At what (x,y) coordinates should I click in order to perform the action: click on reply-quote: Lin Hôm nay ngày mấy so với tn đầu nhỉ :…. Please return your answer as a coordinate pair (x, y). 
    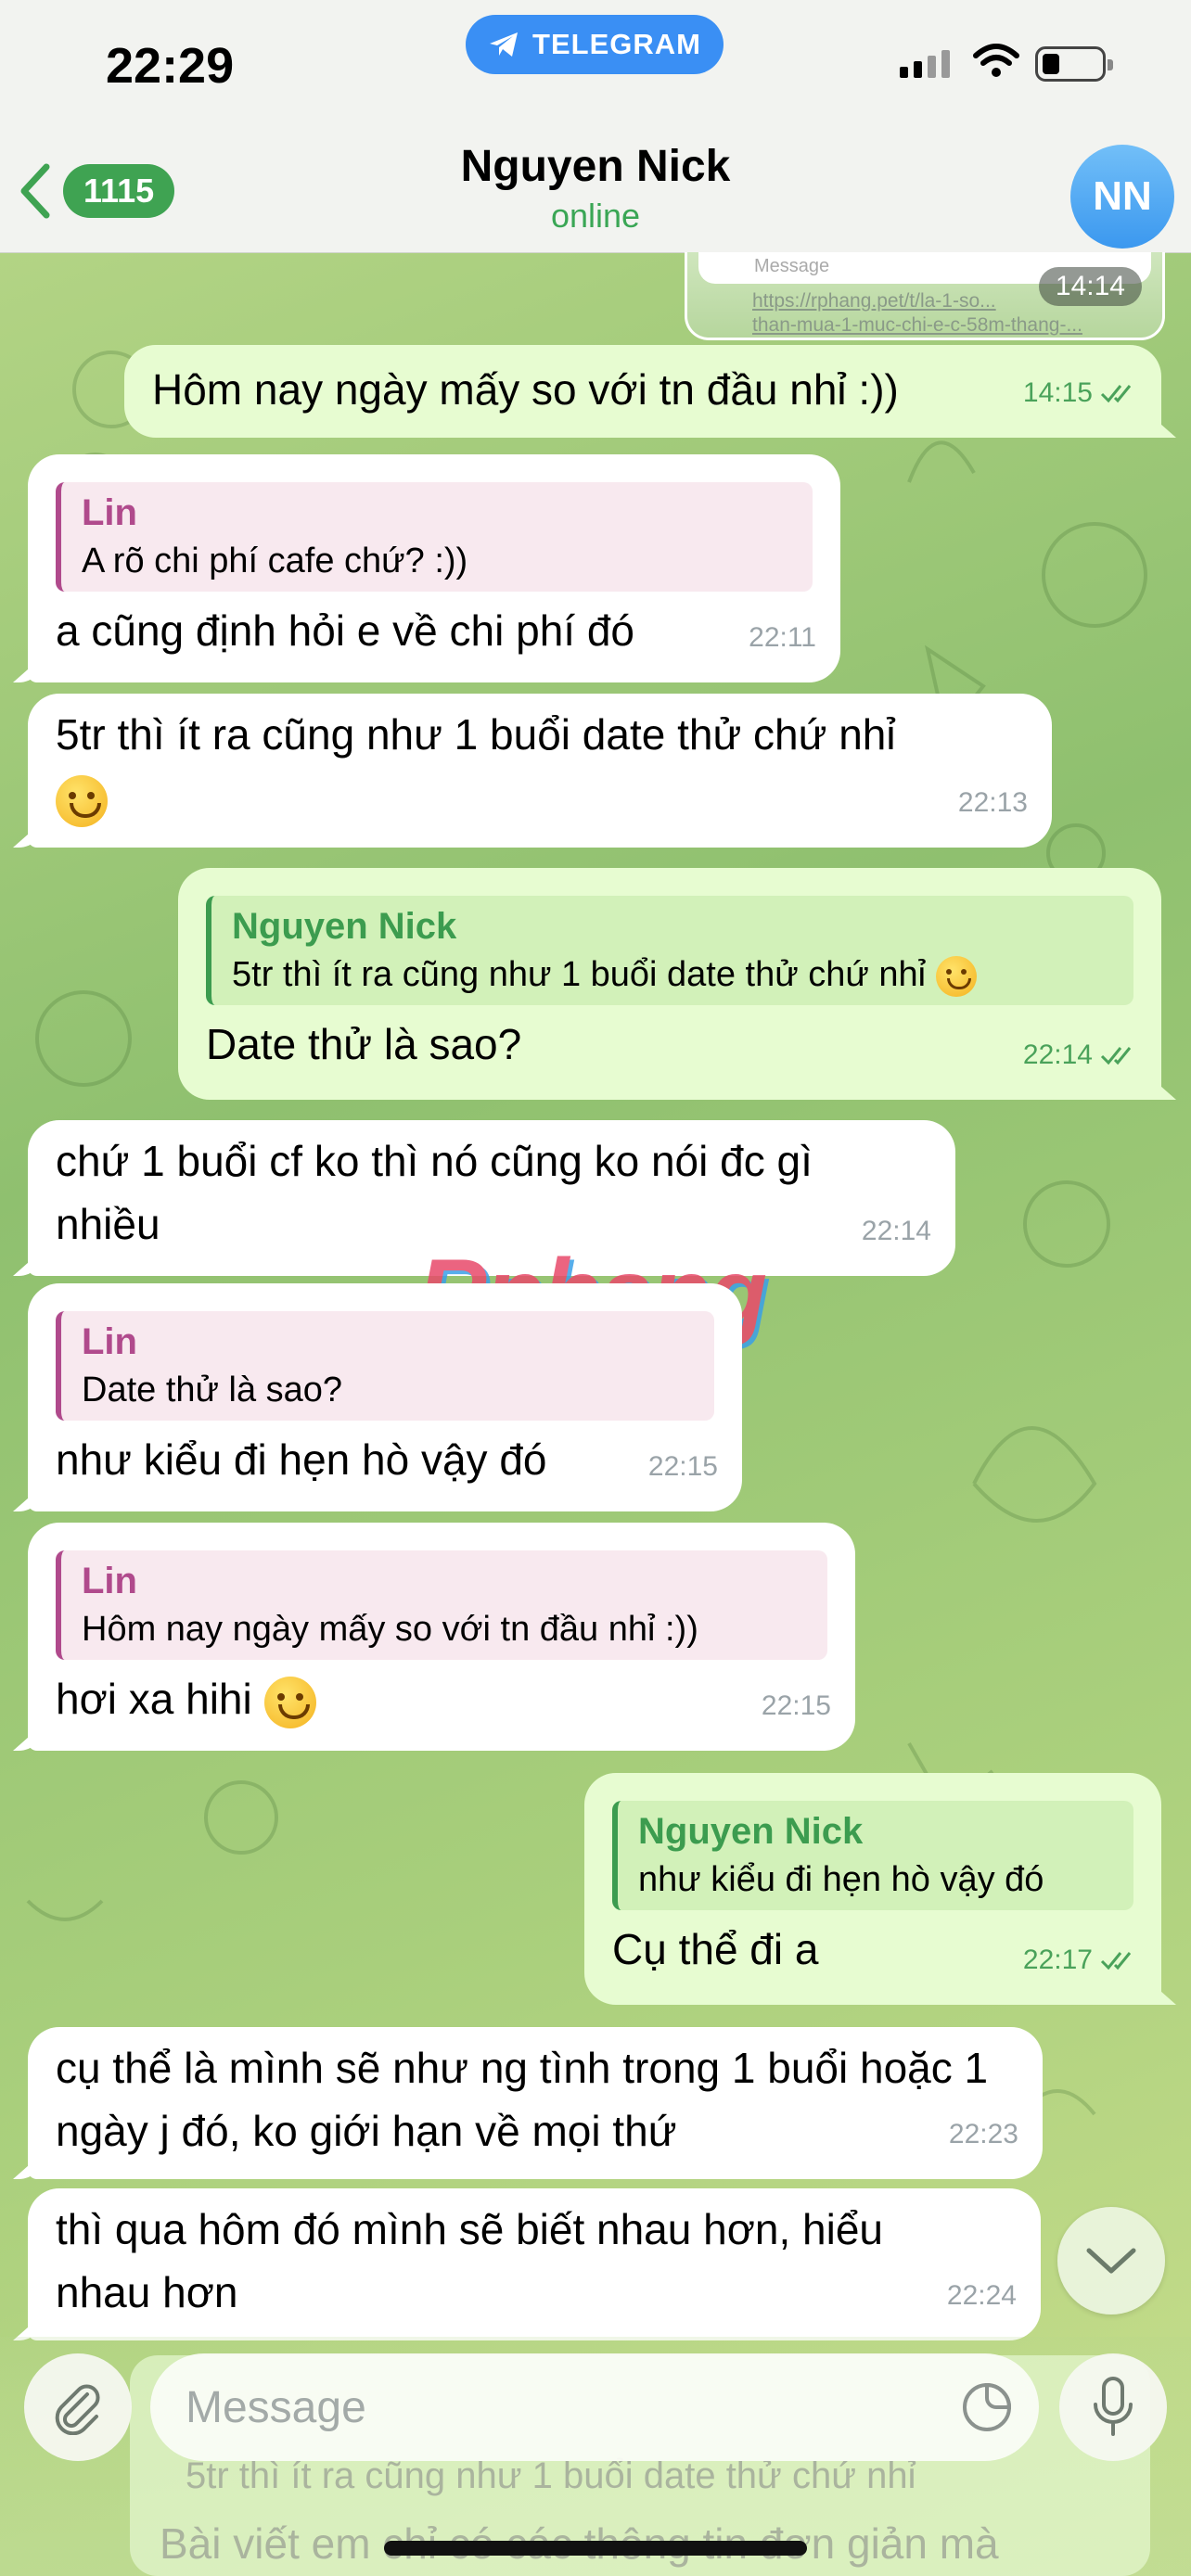
    Looking at the image, I should click on (441, 1605).